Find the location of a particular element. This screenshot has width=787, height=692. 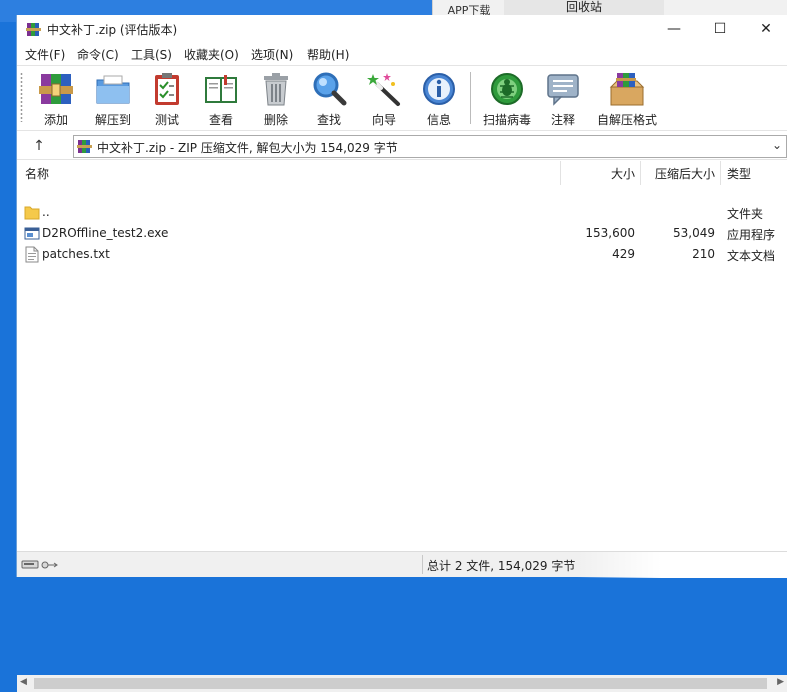

column-type: 类型 is located at coordinates (739, 173).